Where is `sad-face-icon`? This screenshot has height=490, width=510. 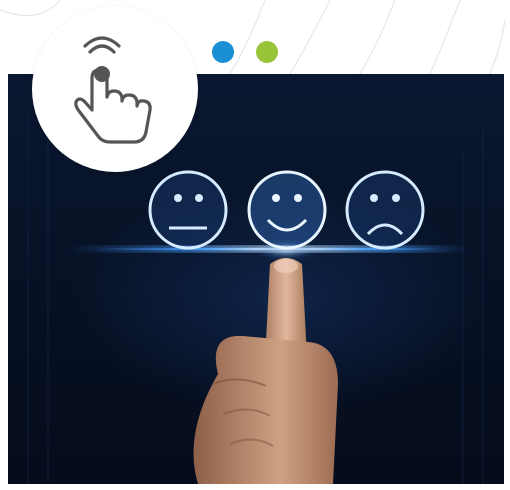
sad-face-icon is located at coordinates (385, 210).